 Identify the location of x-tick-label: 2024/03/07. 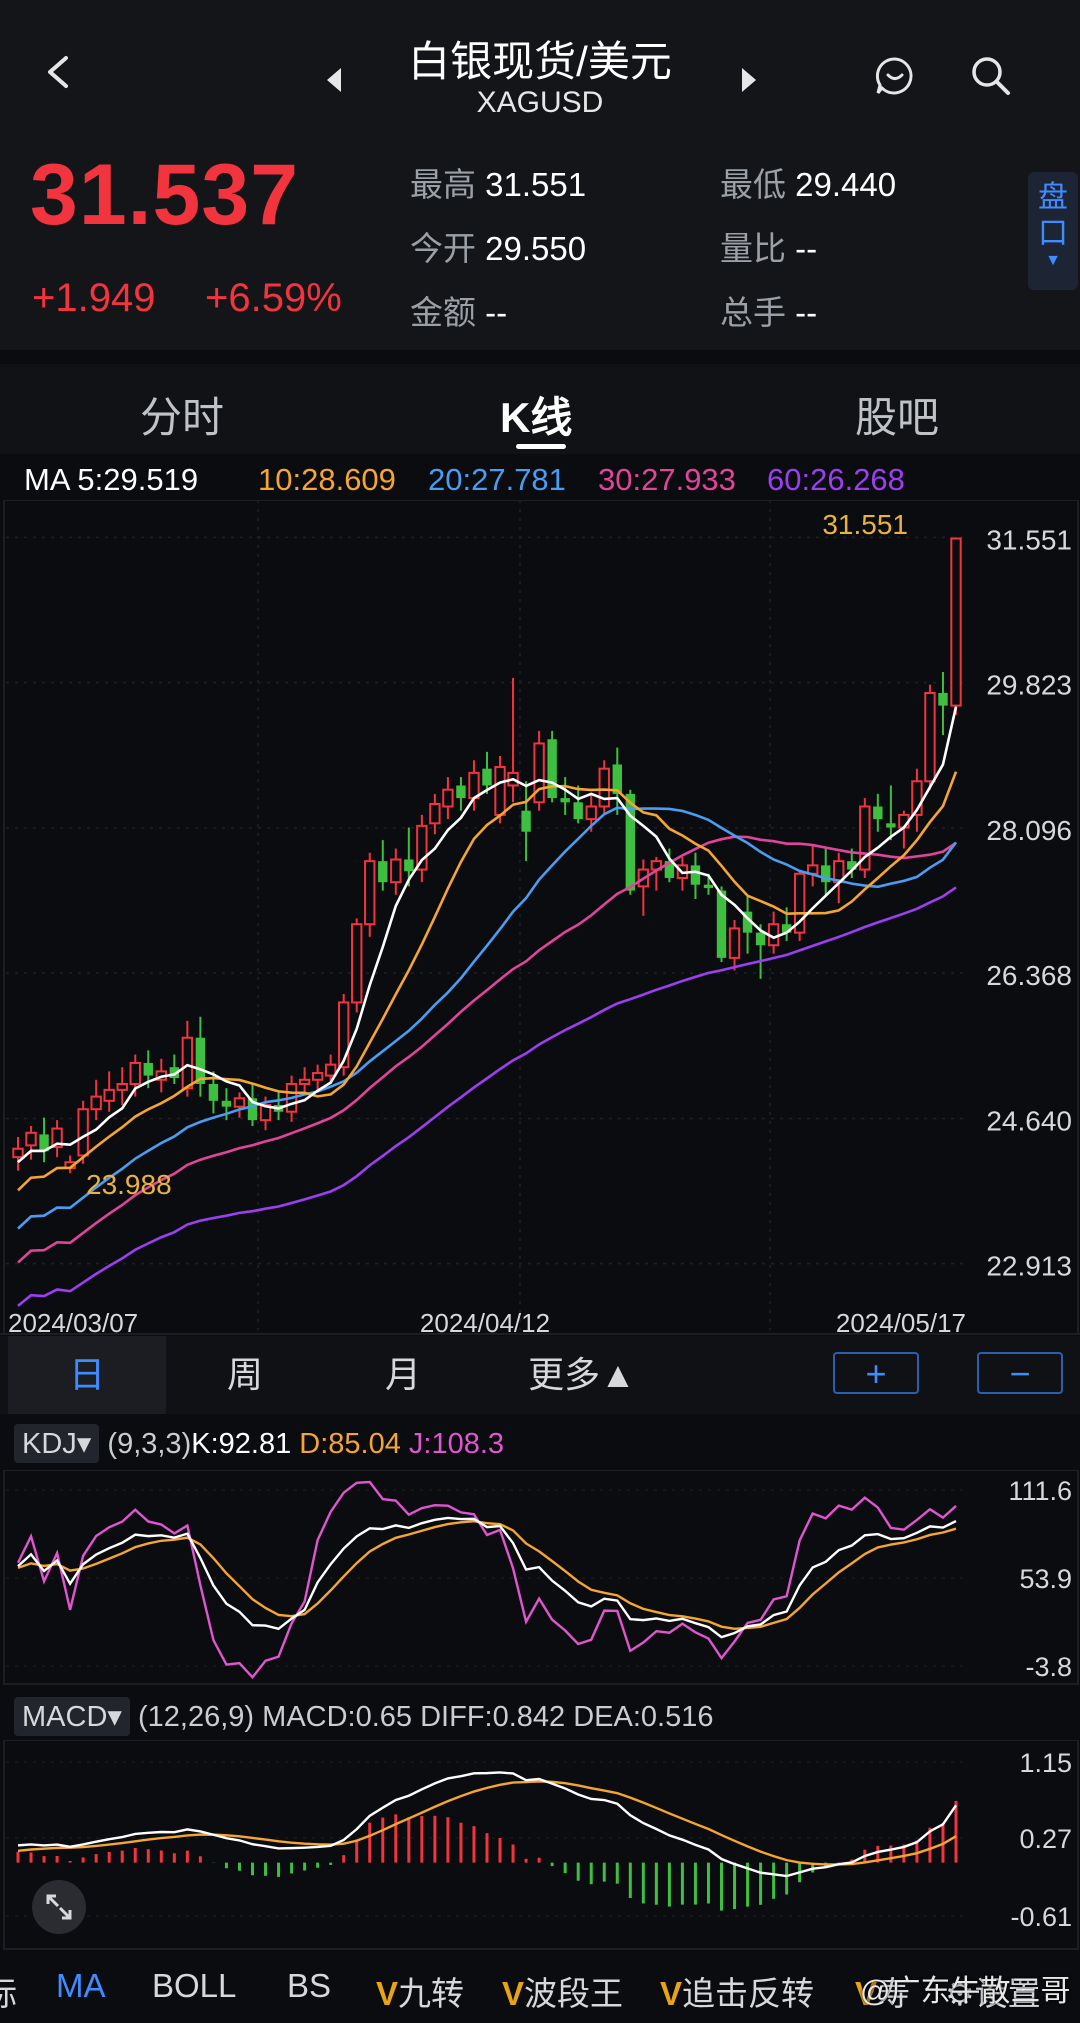
(73, 1321).